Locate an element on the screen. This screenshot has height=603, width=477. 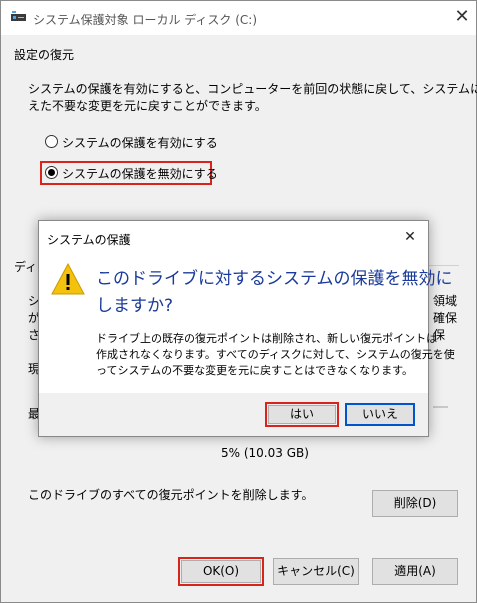
disk-usage-text-fragment-right-1: 領域 is located at coordinates (445, 301).